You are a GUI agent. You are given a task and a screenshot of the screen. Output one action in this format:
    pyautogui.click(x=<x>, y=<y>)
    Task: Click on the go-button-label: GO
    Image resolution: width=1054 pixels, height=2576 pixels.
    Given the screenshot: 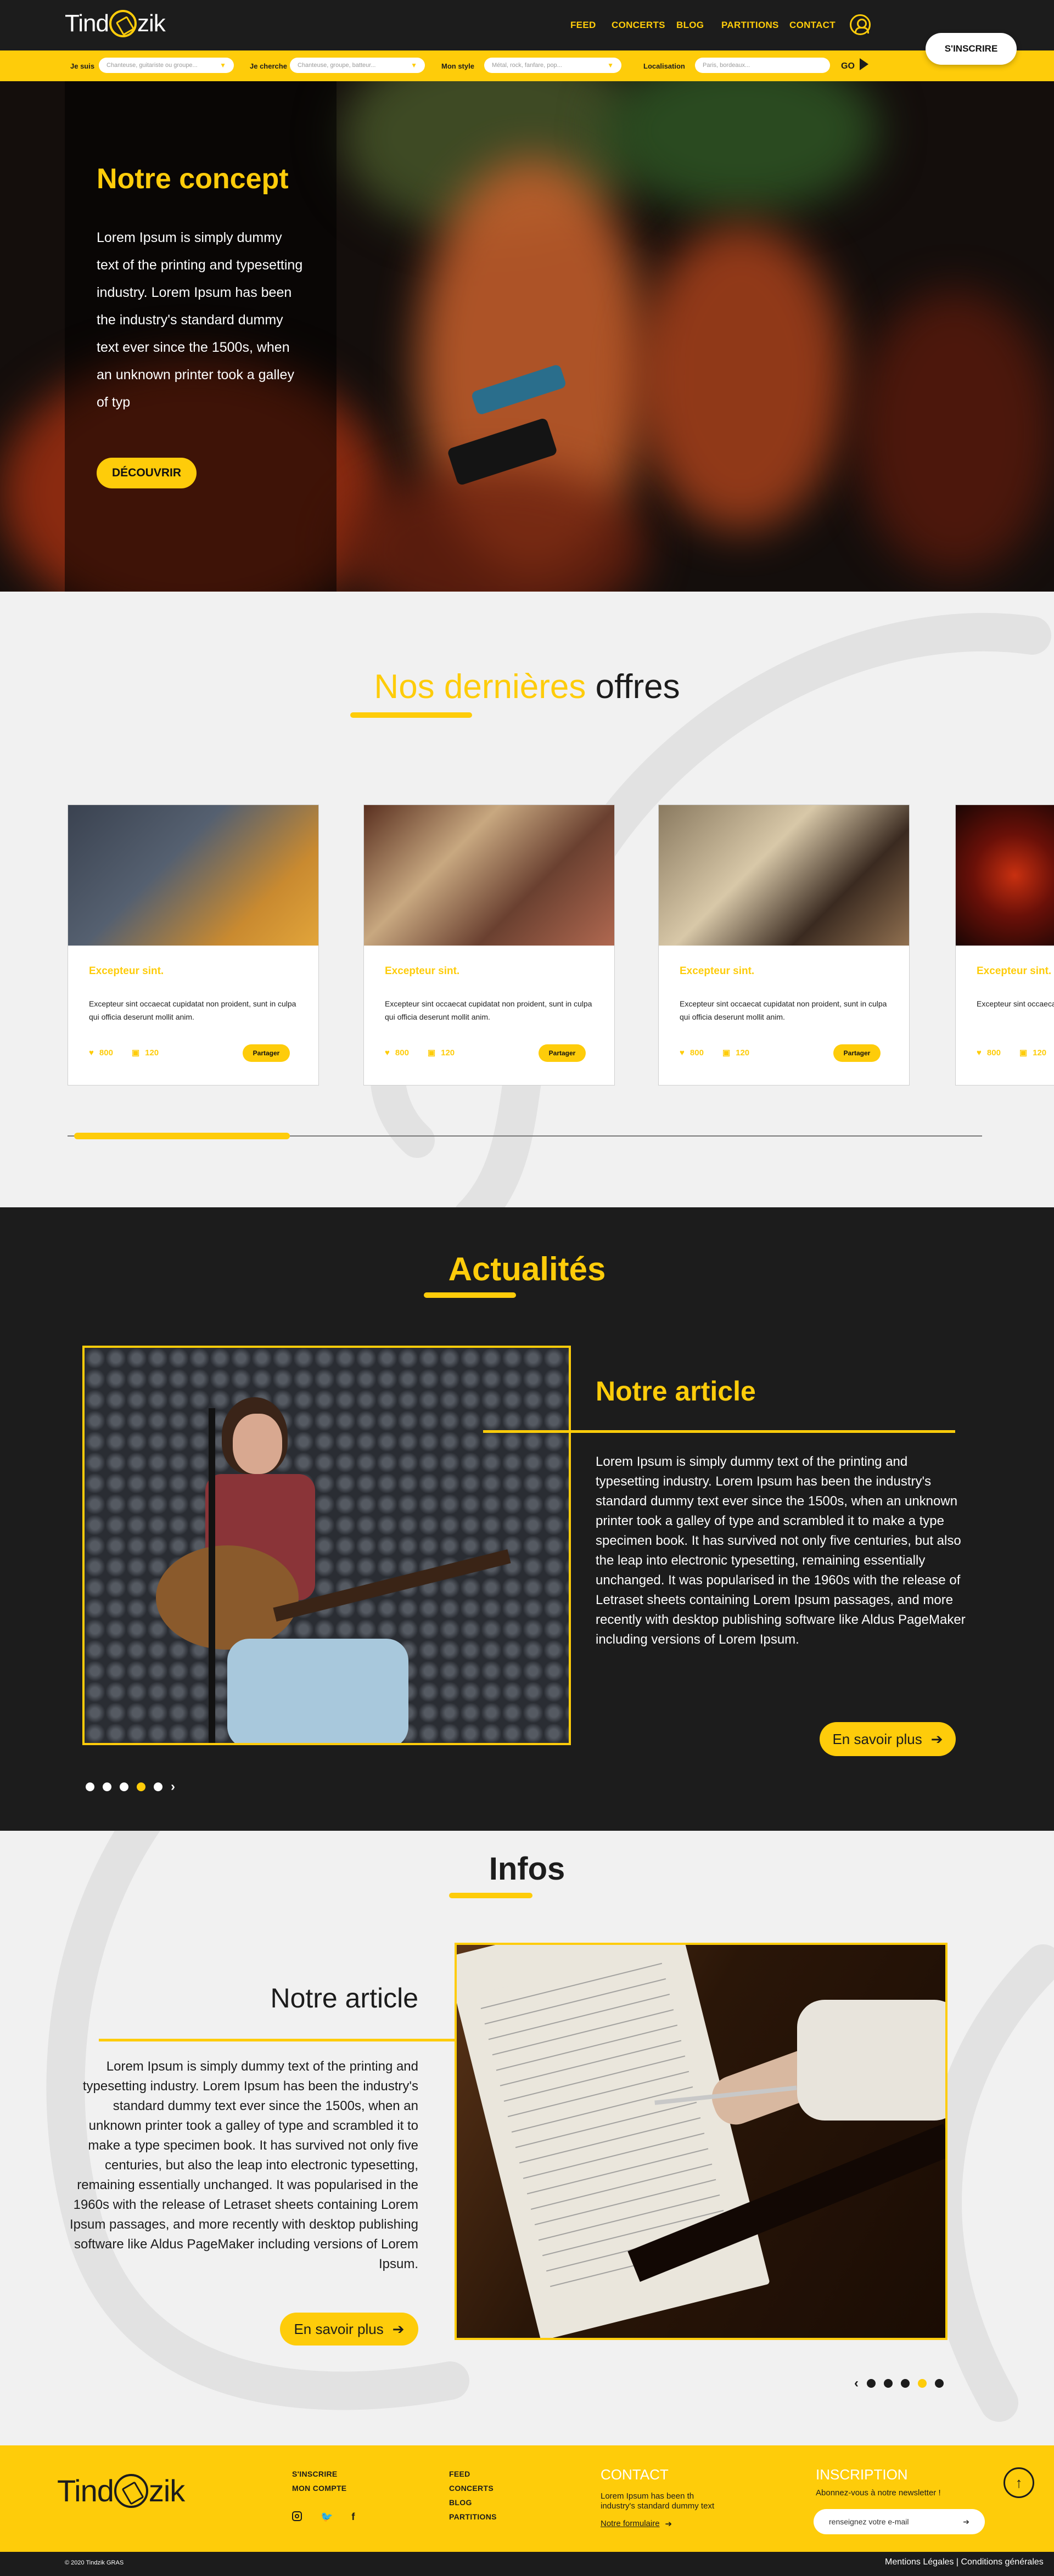 What is the action you would take?
    pyautogui.click(x=848, y=66)
    